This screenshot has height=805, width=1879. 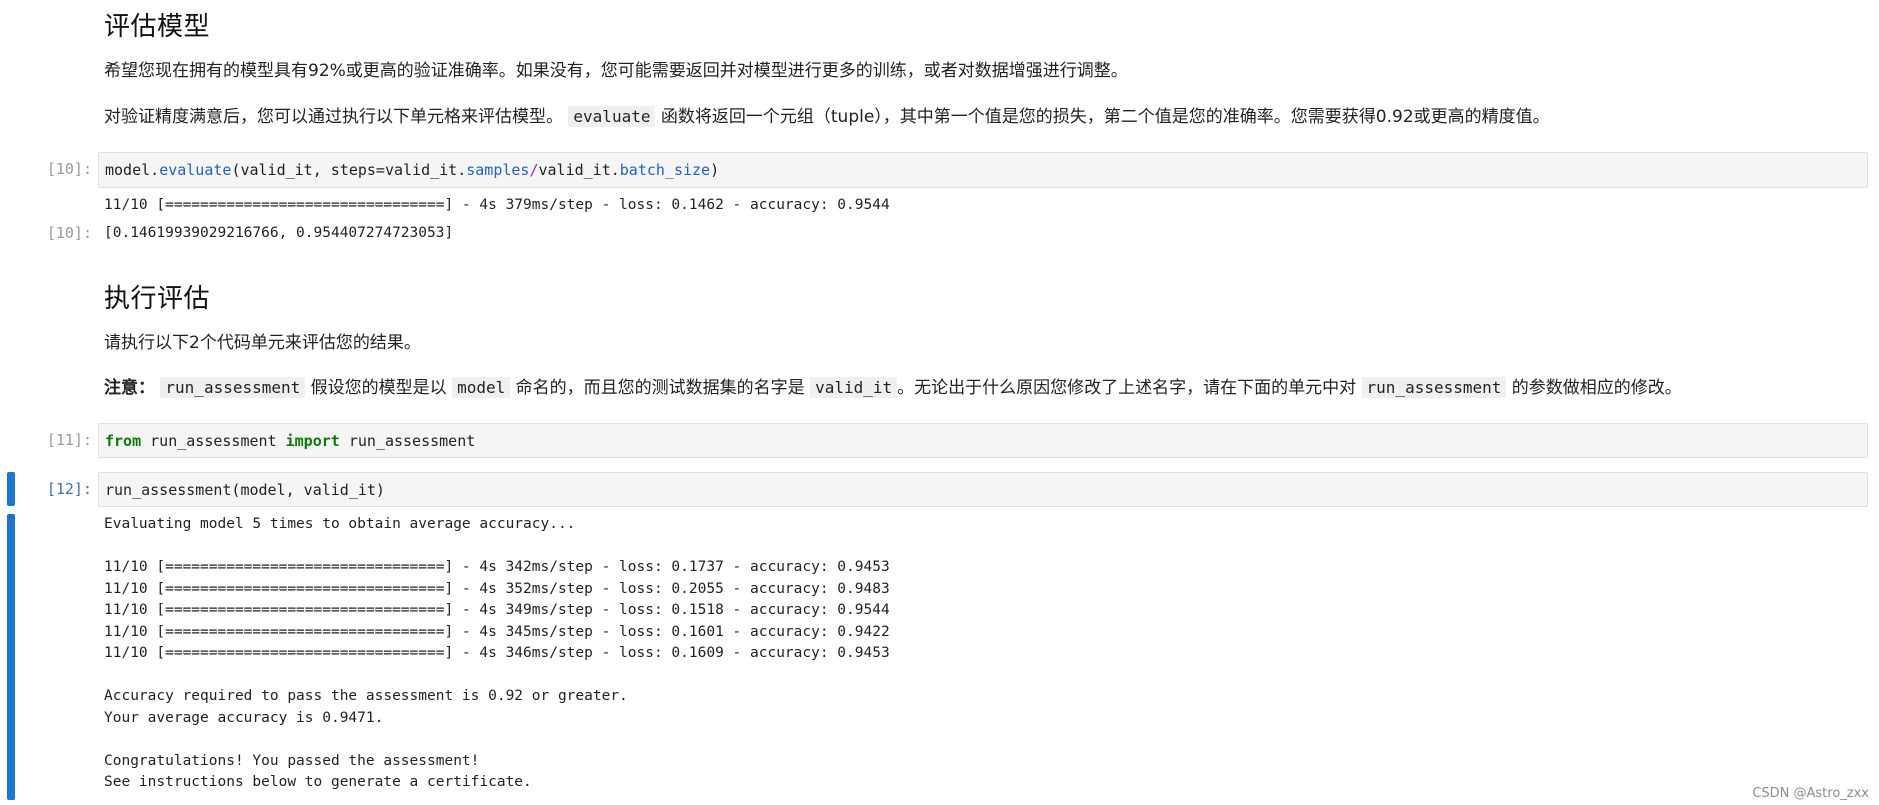 What do you see at coordinates (854, 387) in the screenshot?
I see `inline-code-valid-it: valid_it` at bounding box center [854, 387].